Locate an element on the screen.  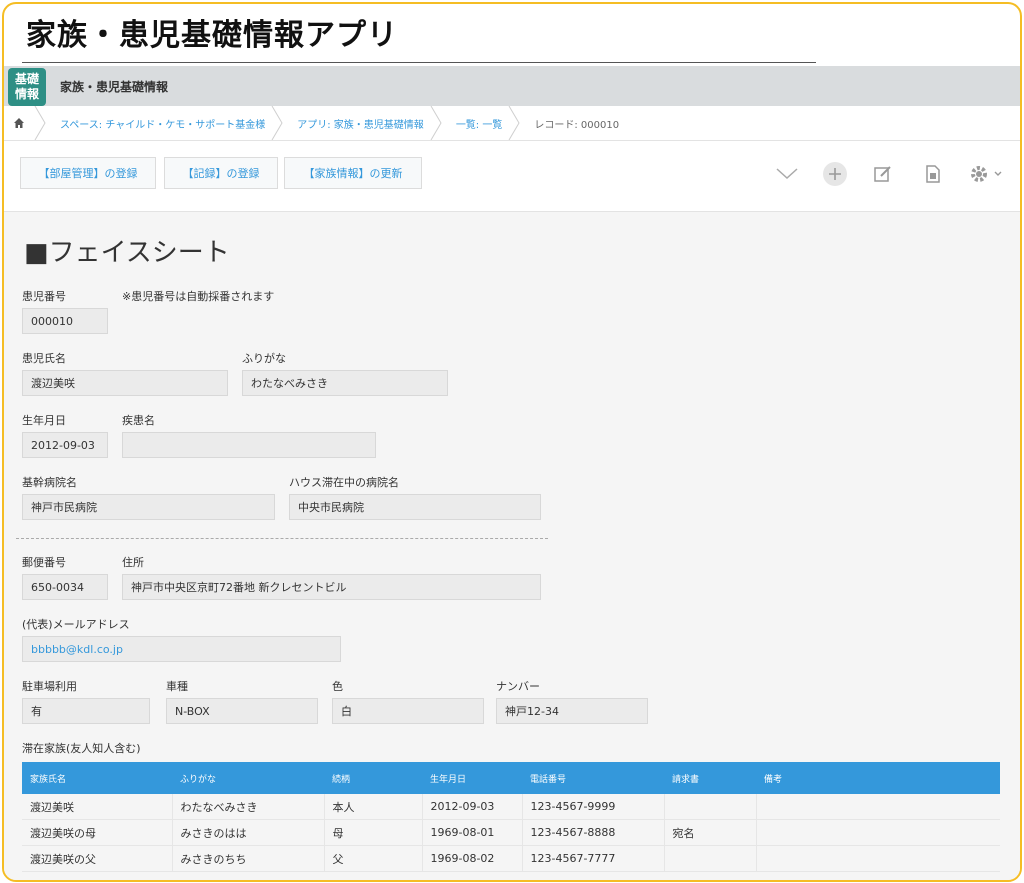
register-room-button: 【部屋管理】の登録 is located at coordinates (88, 173).